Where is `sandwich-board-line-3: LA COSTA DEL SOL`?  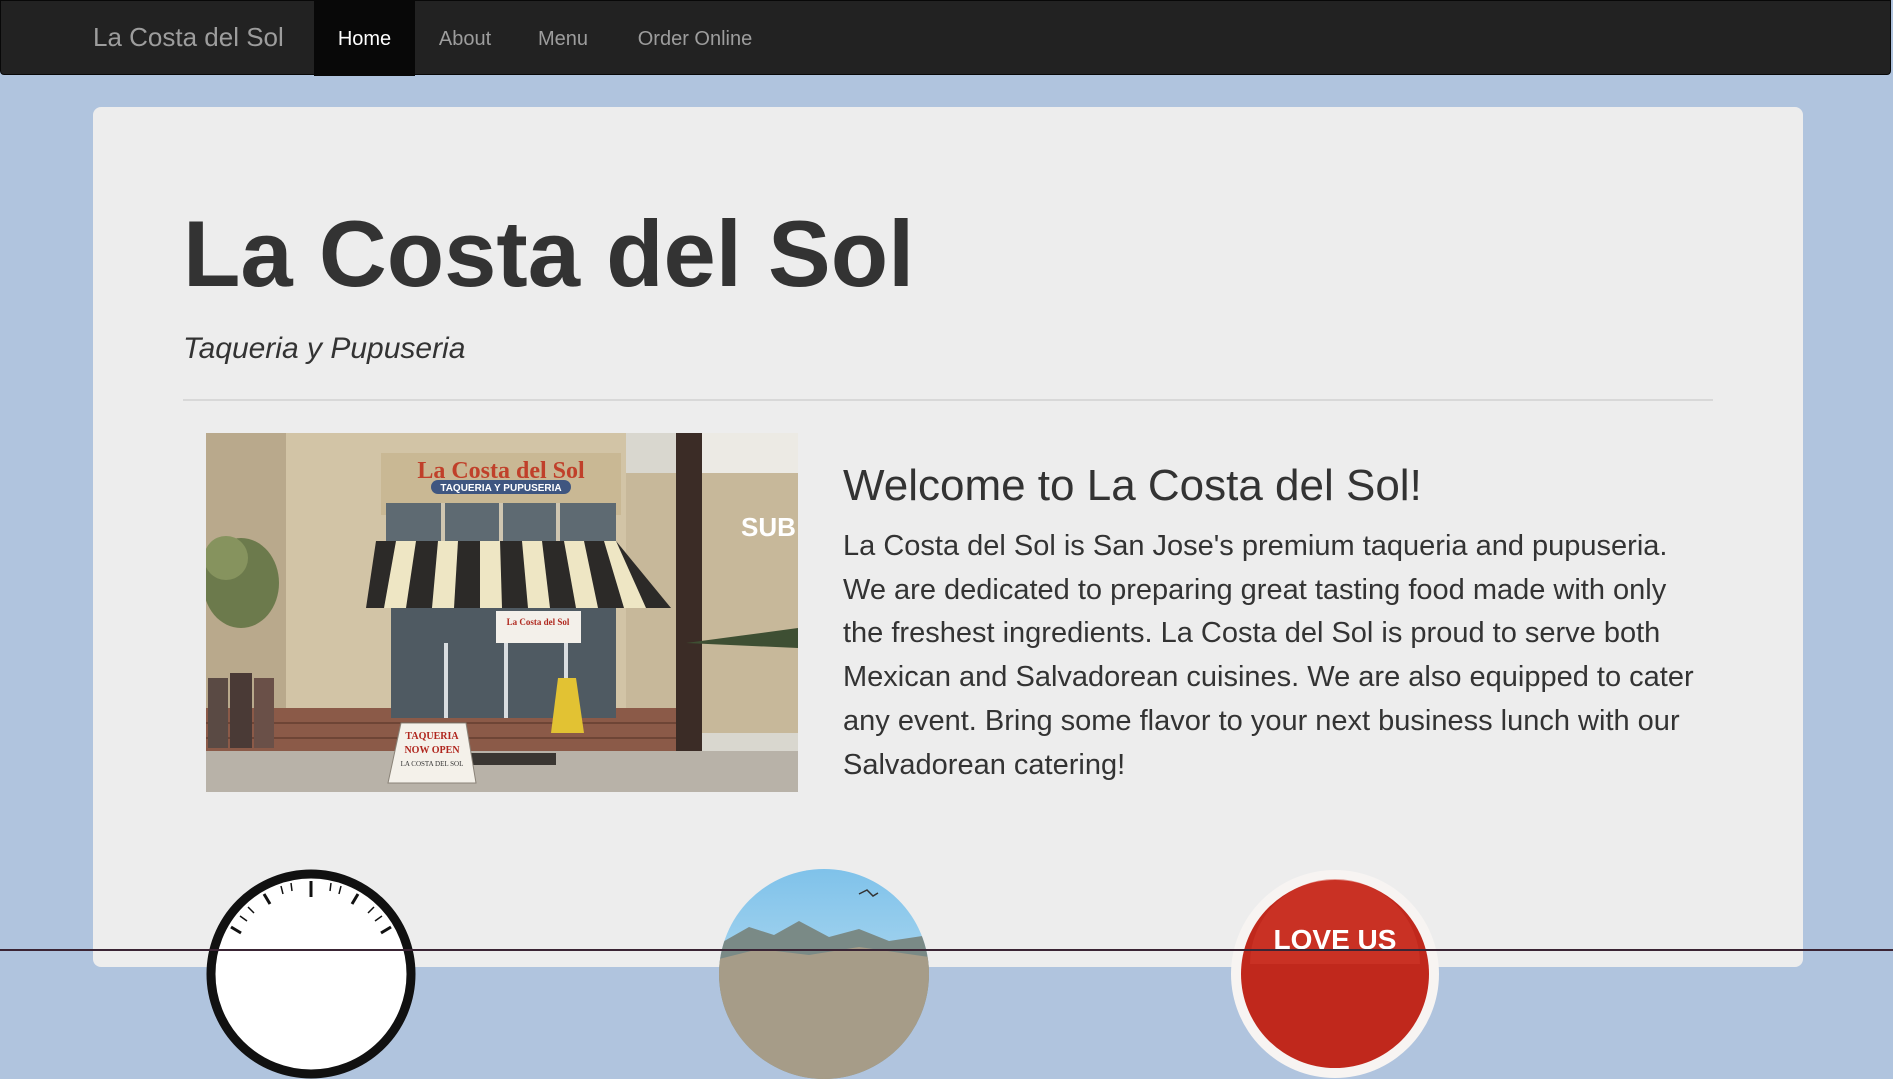 sandwich-board-line-3: LA COSTA DEL SOL is located at coordinates (432, 764).